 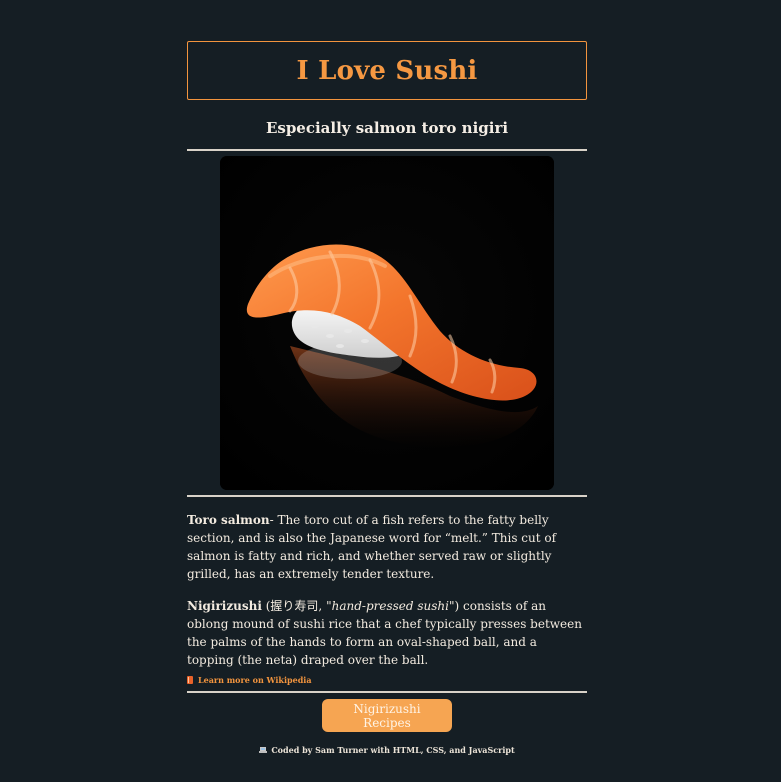 What do you see at coordinates (190, 680) in the screenshot?
I see `book-icon` at bounding box center [190, 680].